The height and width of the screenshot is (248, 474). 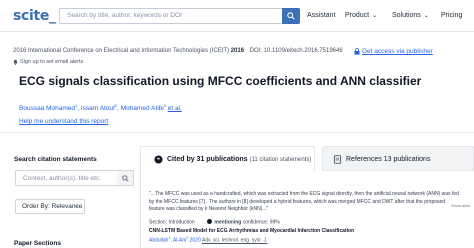 I want to click on citing-author-link: , Al-Ani, so click(x=178, y=241).